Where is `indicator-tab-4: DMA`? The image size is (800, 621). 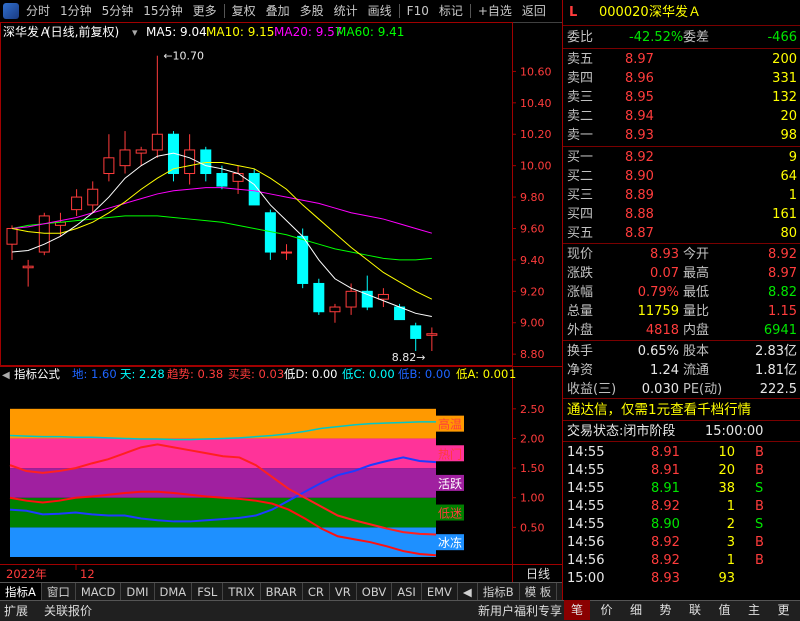 indicator-tab-4: DMA is located at coordinates (174, 592).